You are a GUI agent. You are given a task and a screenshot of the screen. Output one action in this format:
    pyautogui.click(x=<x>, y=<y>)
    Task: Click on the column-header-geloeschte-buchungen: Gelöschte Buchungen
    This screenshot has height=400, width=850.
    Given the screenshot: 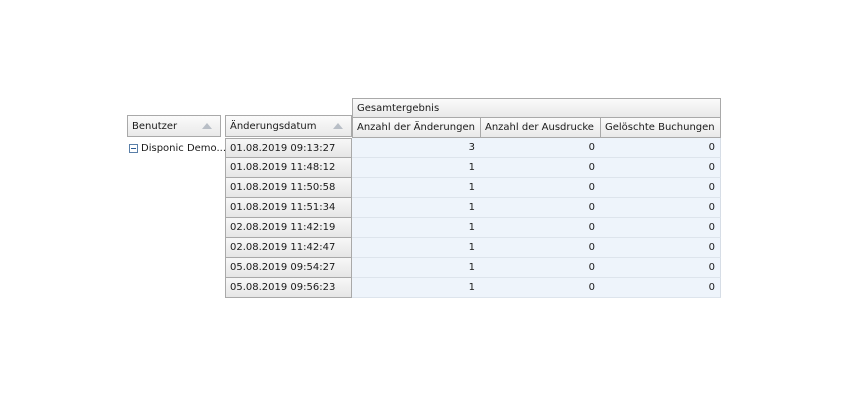 What is the action you would take?
    pyautogui.click(x=660, y=127)
    